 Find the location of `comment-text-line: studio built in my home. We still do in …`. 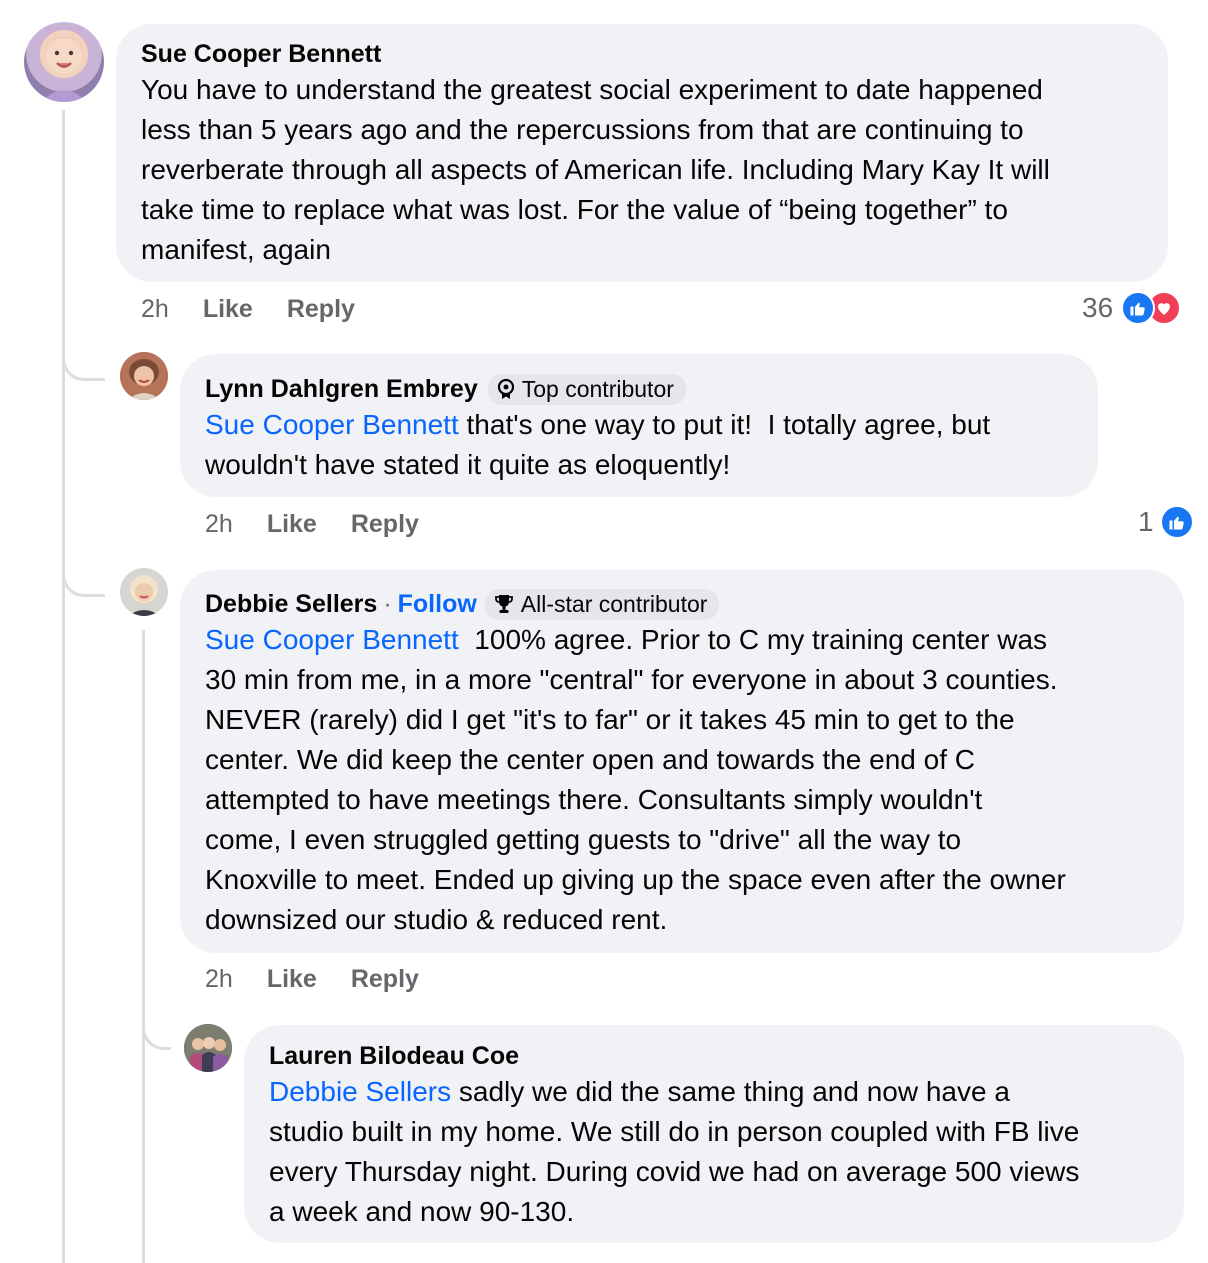

comment-text-line: studio built in my home. We still do in … is located at coordinates (674, 1131).